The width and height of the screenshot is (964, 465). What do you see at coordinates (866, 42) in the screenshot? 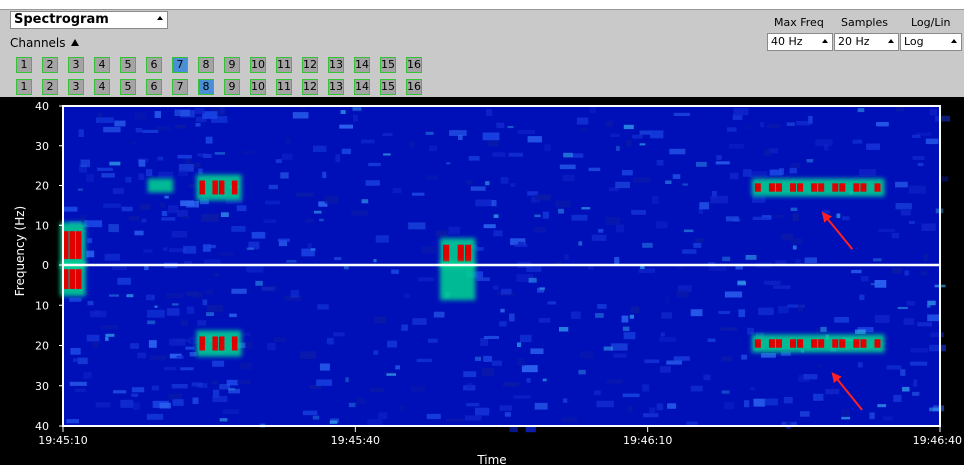
I see `samples-select: 20 Hz` at bounding box center [866, 42].